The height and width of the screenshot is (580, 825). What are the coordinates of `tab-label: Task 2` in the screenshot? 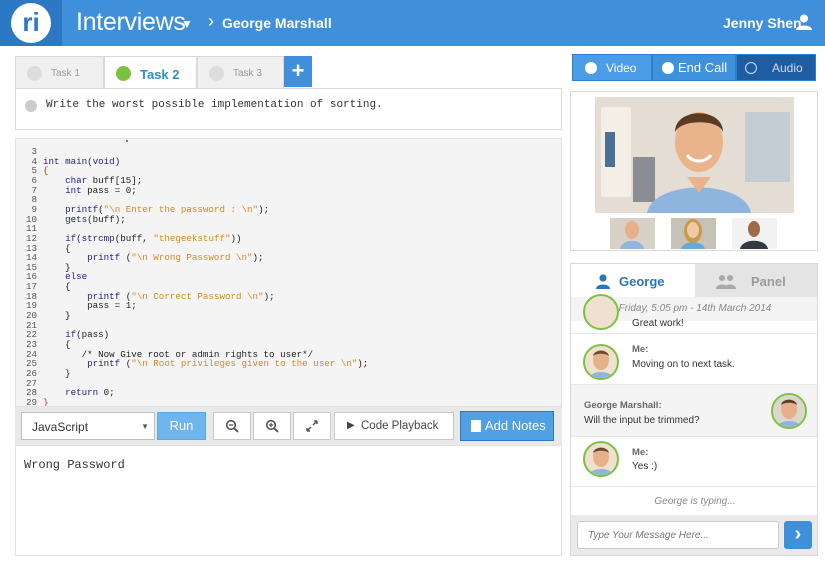 It's located at (160, 74).